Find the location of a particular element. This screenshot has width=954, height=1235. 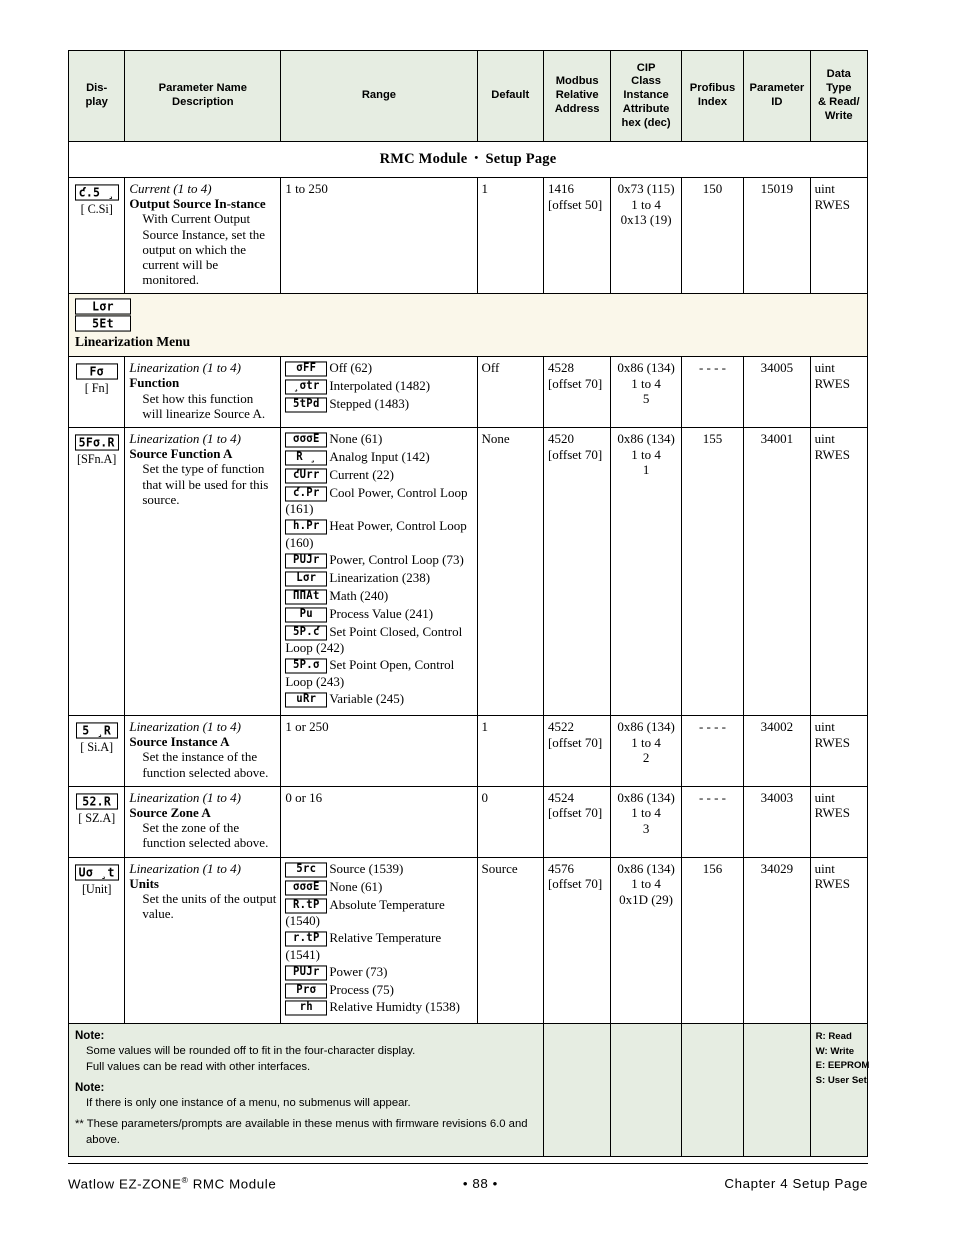

parameter-id-cell: 34005 is located at coordinates (777, 392).